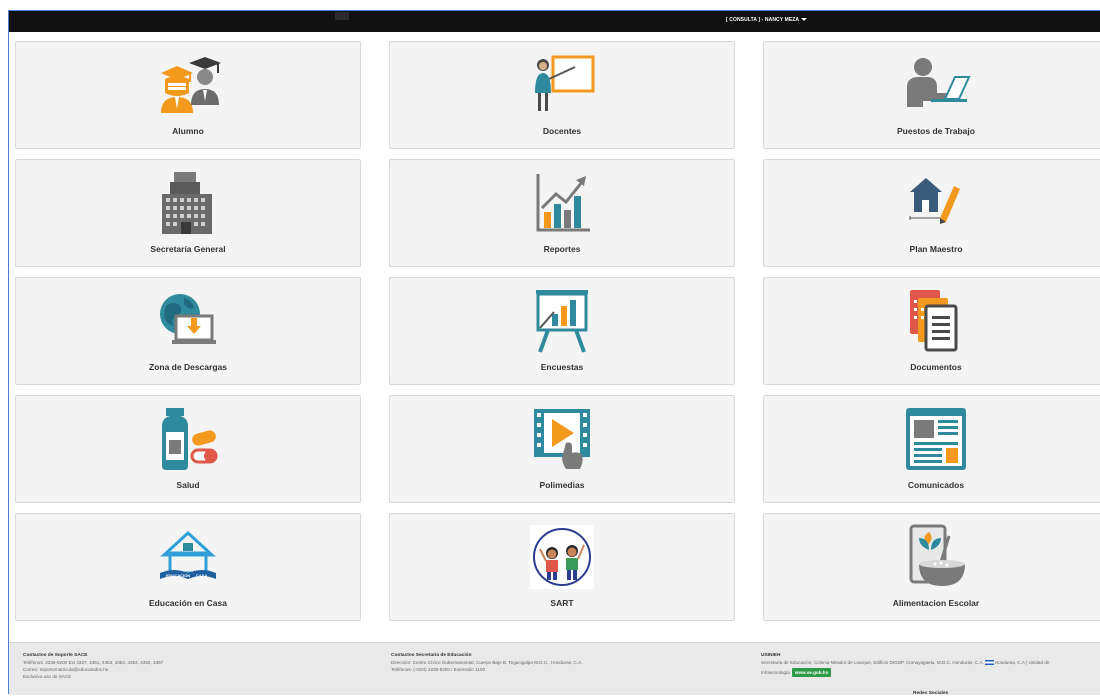 The height and width of the screenshot is (696, 1100). I want to click on medicine-icon, so click(188, 439).